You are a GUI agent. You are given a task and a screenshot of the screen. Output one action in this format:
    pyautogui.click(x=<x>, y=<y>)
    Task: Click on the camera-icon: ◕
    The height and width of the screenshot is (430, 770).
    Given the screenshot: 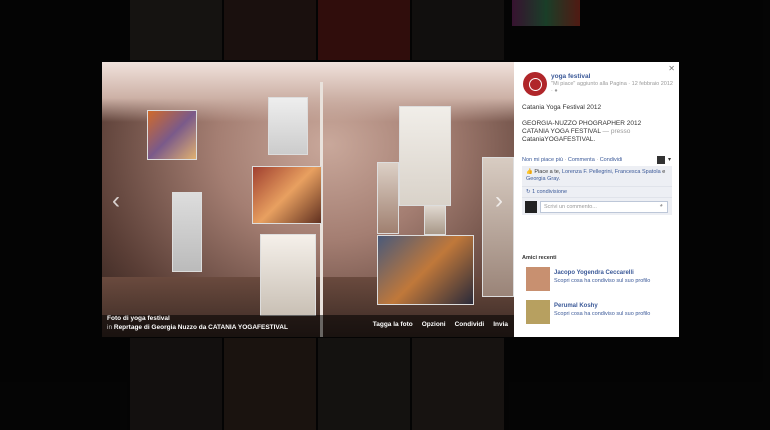 What is the action you would take?
    pyautogui.click(x=661, y=206)
    